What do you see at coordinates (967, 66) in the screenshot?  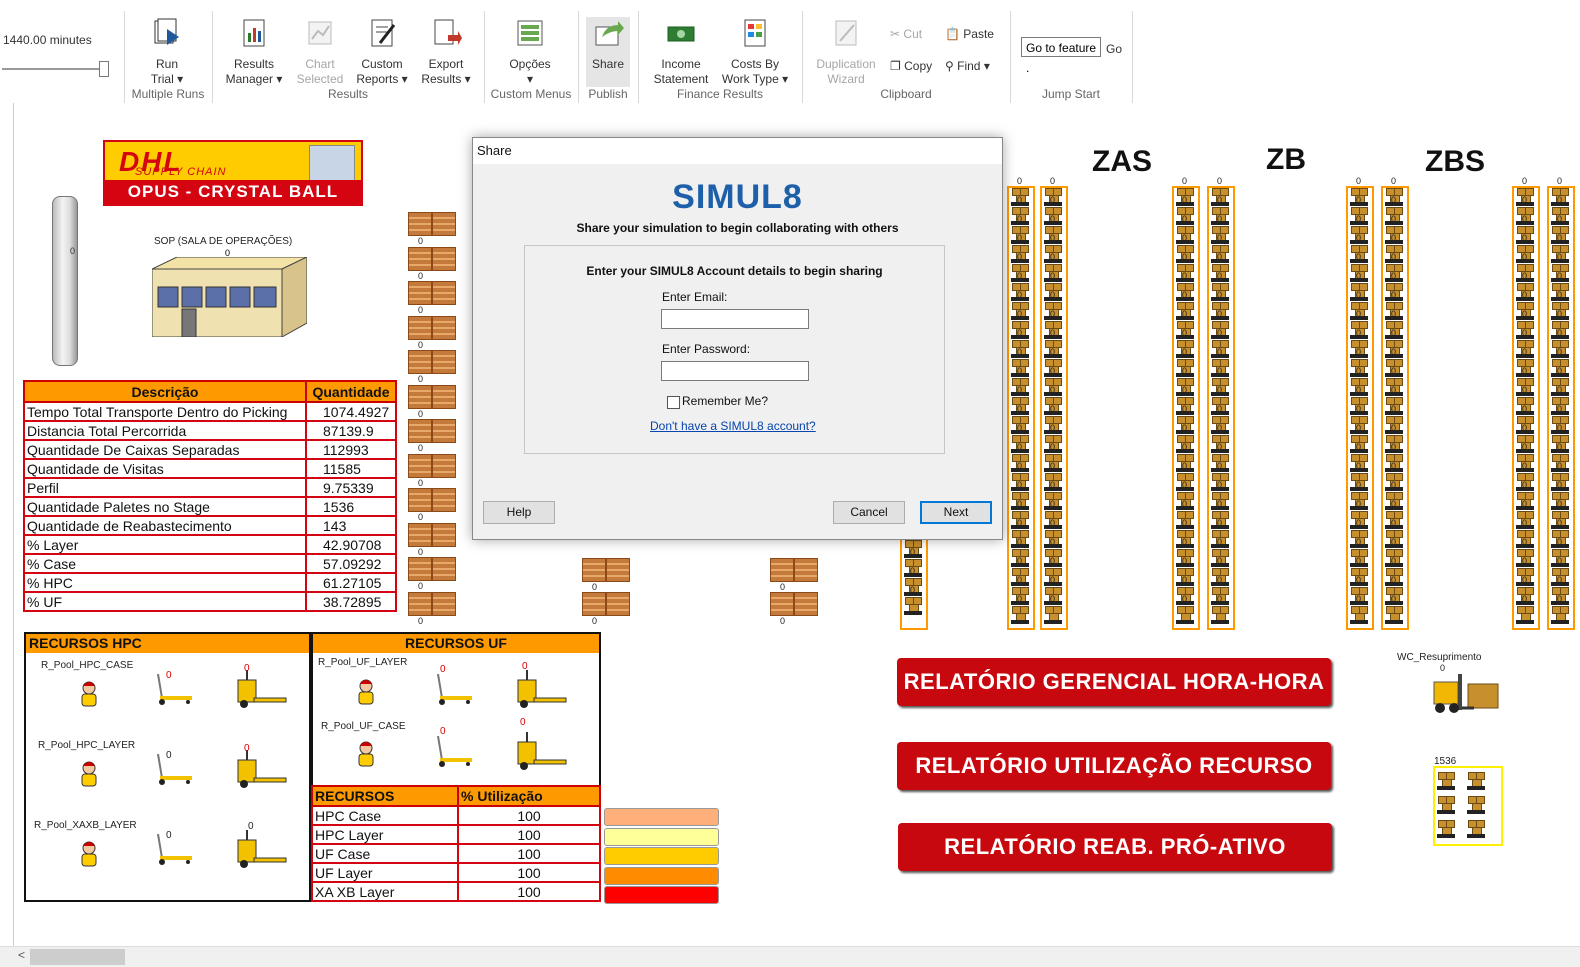 I see `find-button: ⚲ Find ▾` at bounding box center [967, 66].